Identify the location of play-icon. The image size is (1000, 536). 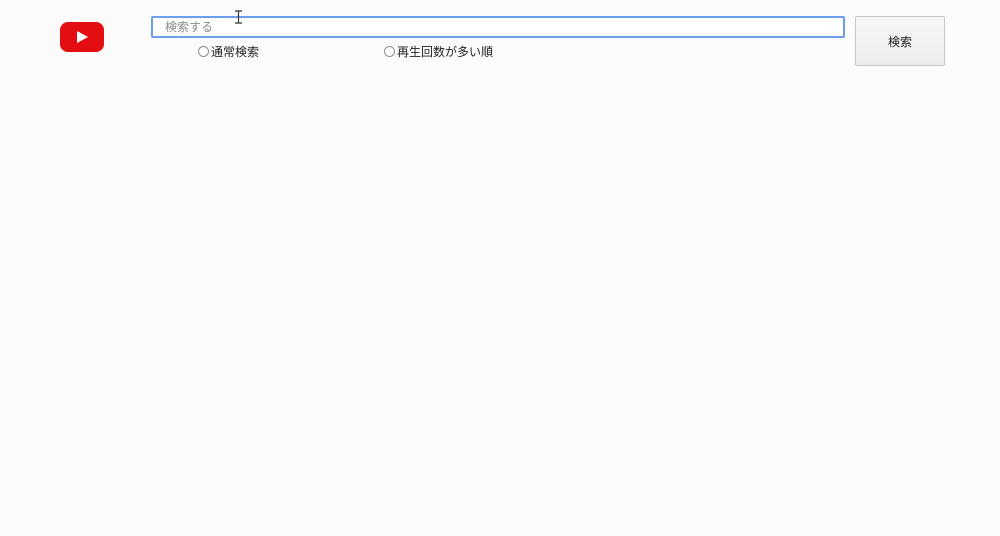
(82, 37).